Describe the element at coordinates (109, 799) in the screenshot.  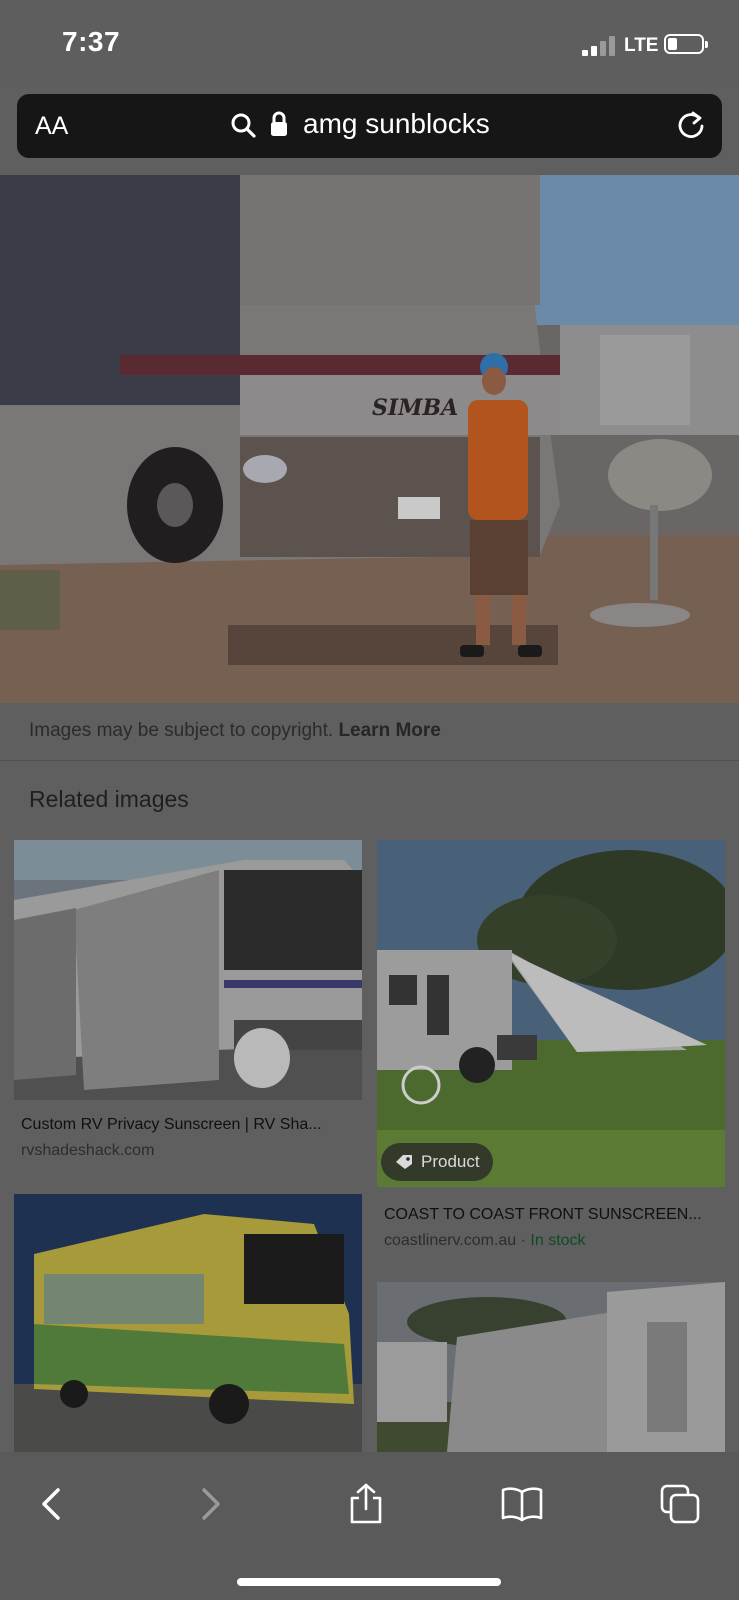
I see `related-images-heading: Related images` at that location.